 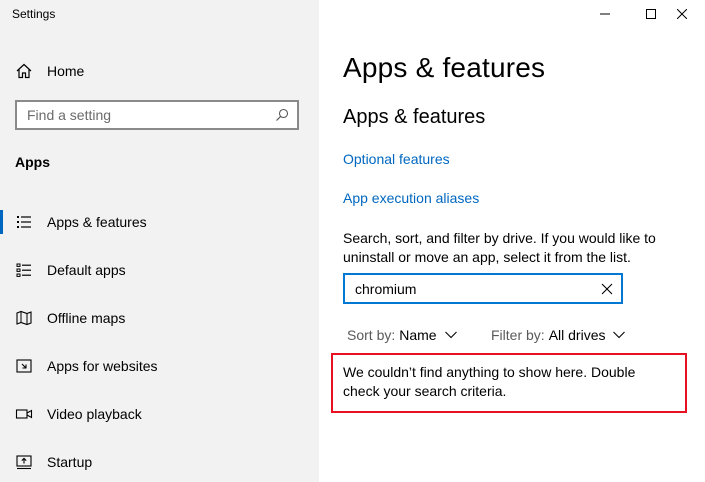 I want to click on sidebar-section-title: Apps, so click(x=32, y=162).